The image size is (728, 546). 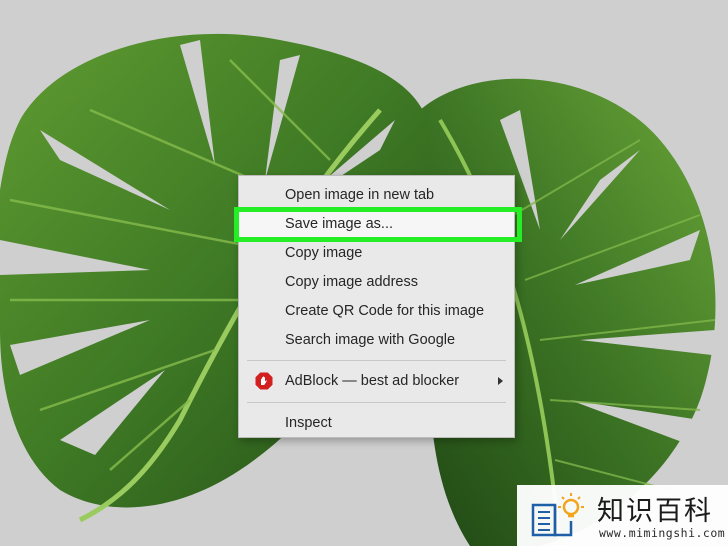 I want to click on menu-item-label: Create QR Code for this image, so click(x=385, y=311).